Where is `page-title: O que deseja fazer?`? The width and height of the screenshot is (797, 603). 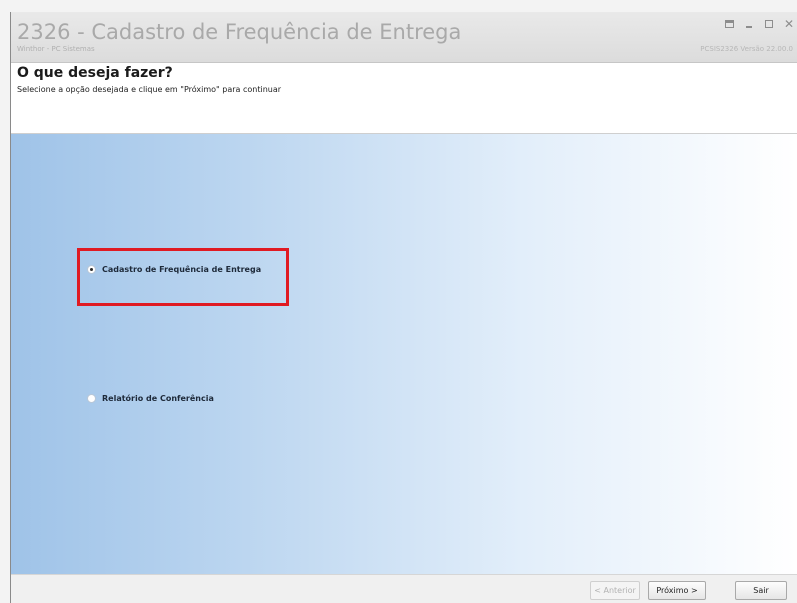 page-title: O que deseja fazer? is located at coordinates (95, 73).